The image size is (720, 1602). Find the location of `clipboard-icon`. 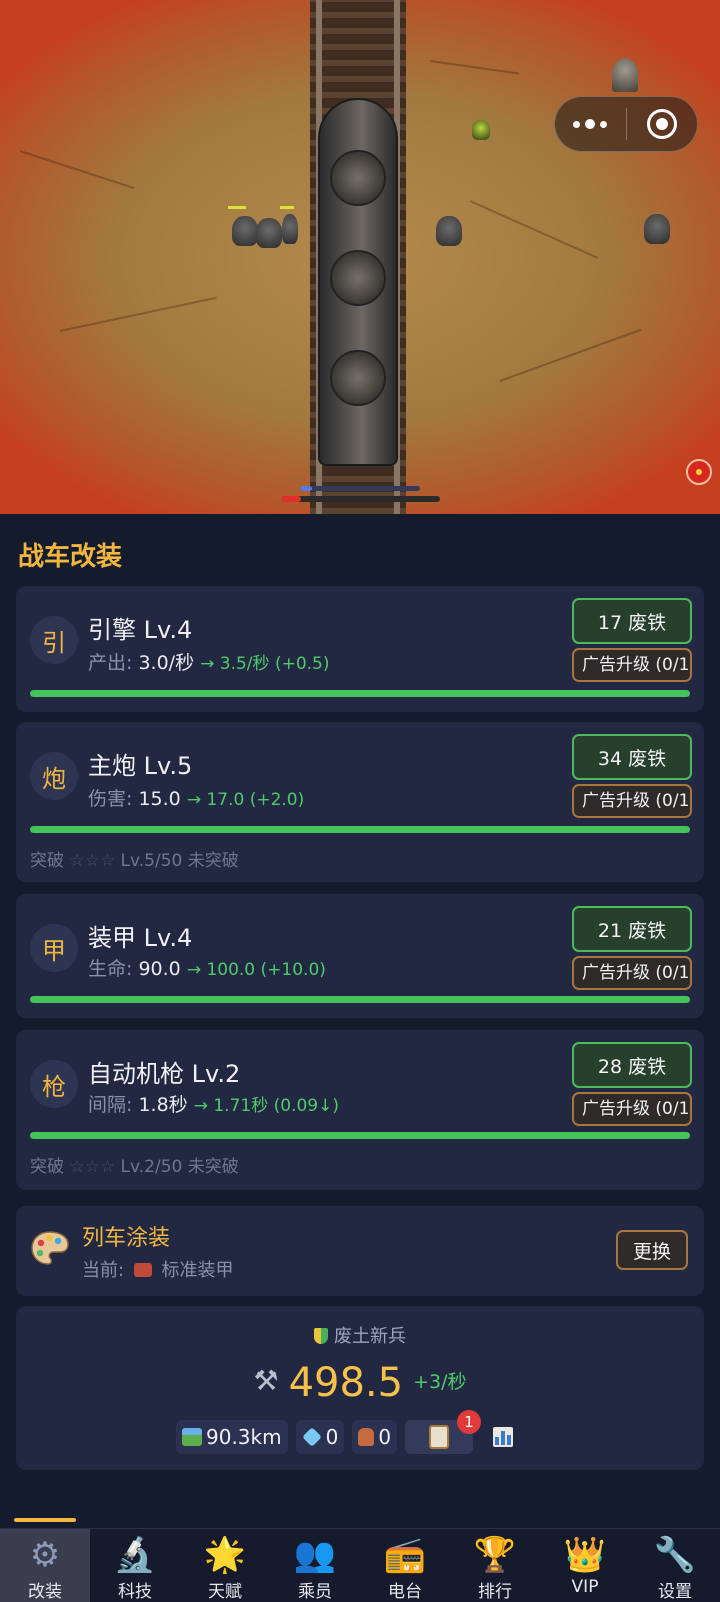

clipboard-icon is located at coordinates (439, 1437).